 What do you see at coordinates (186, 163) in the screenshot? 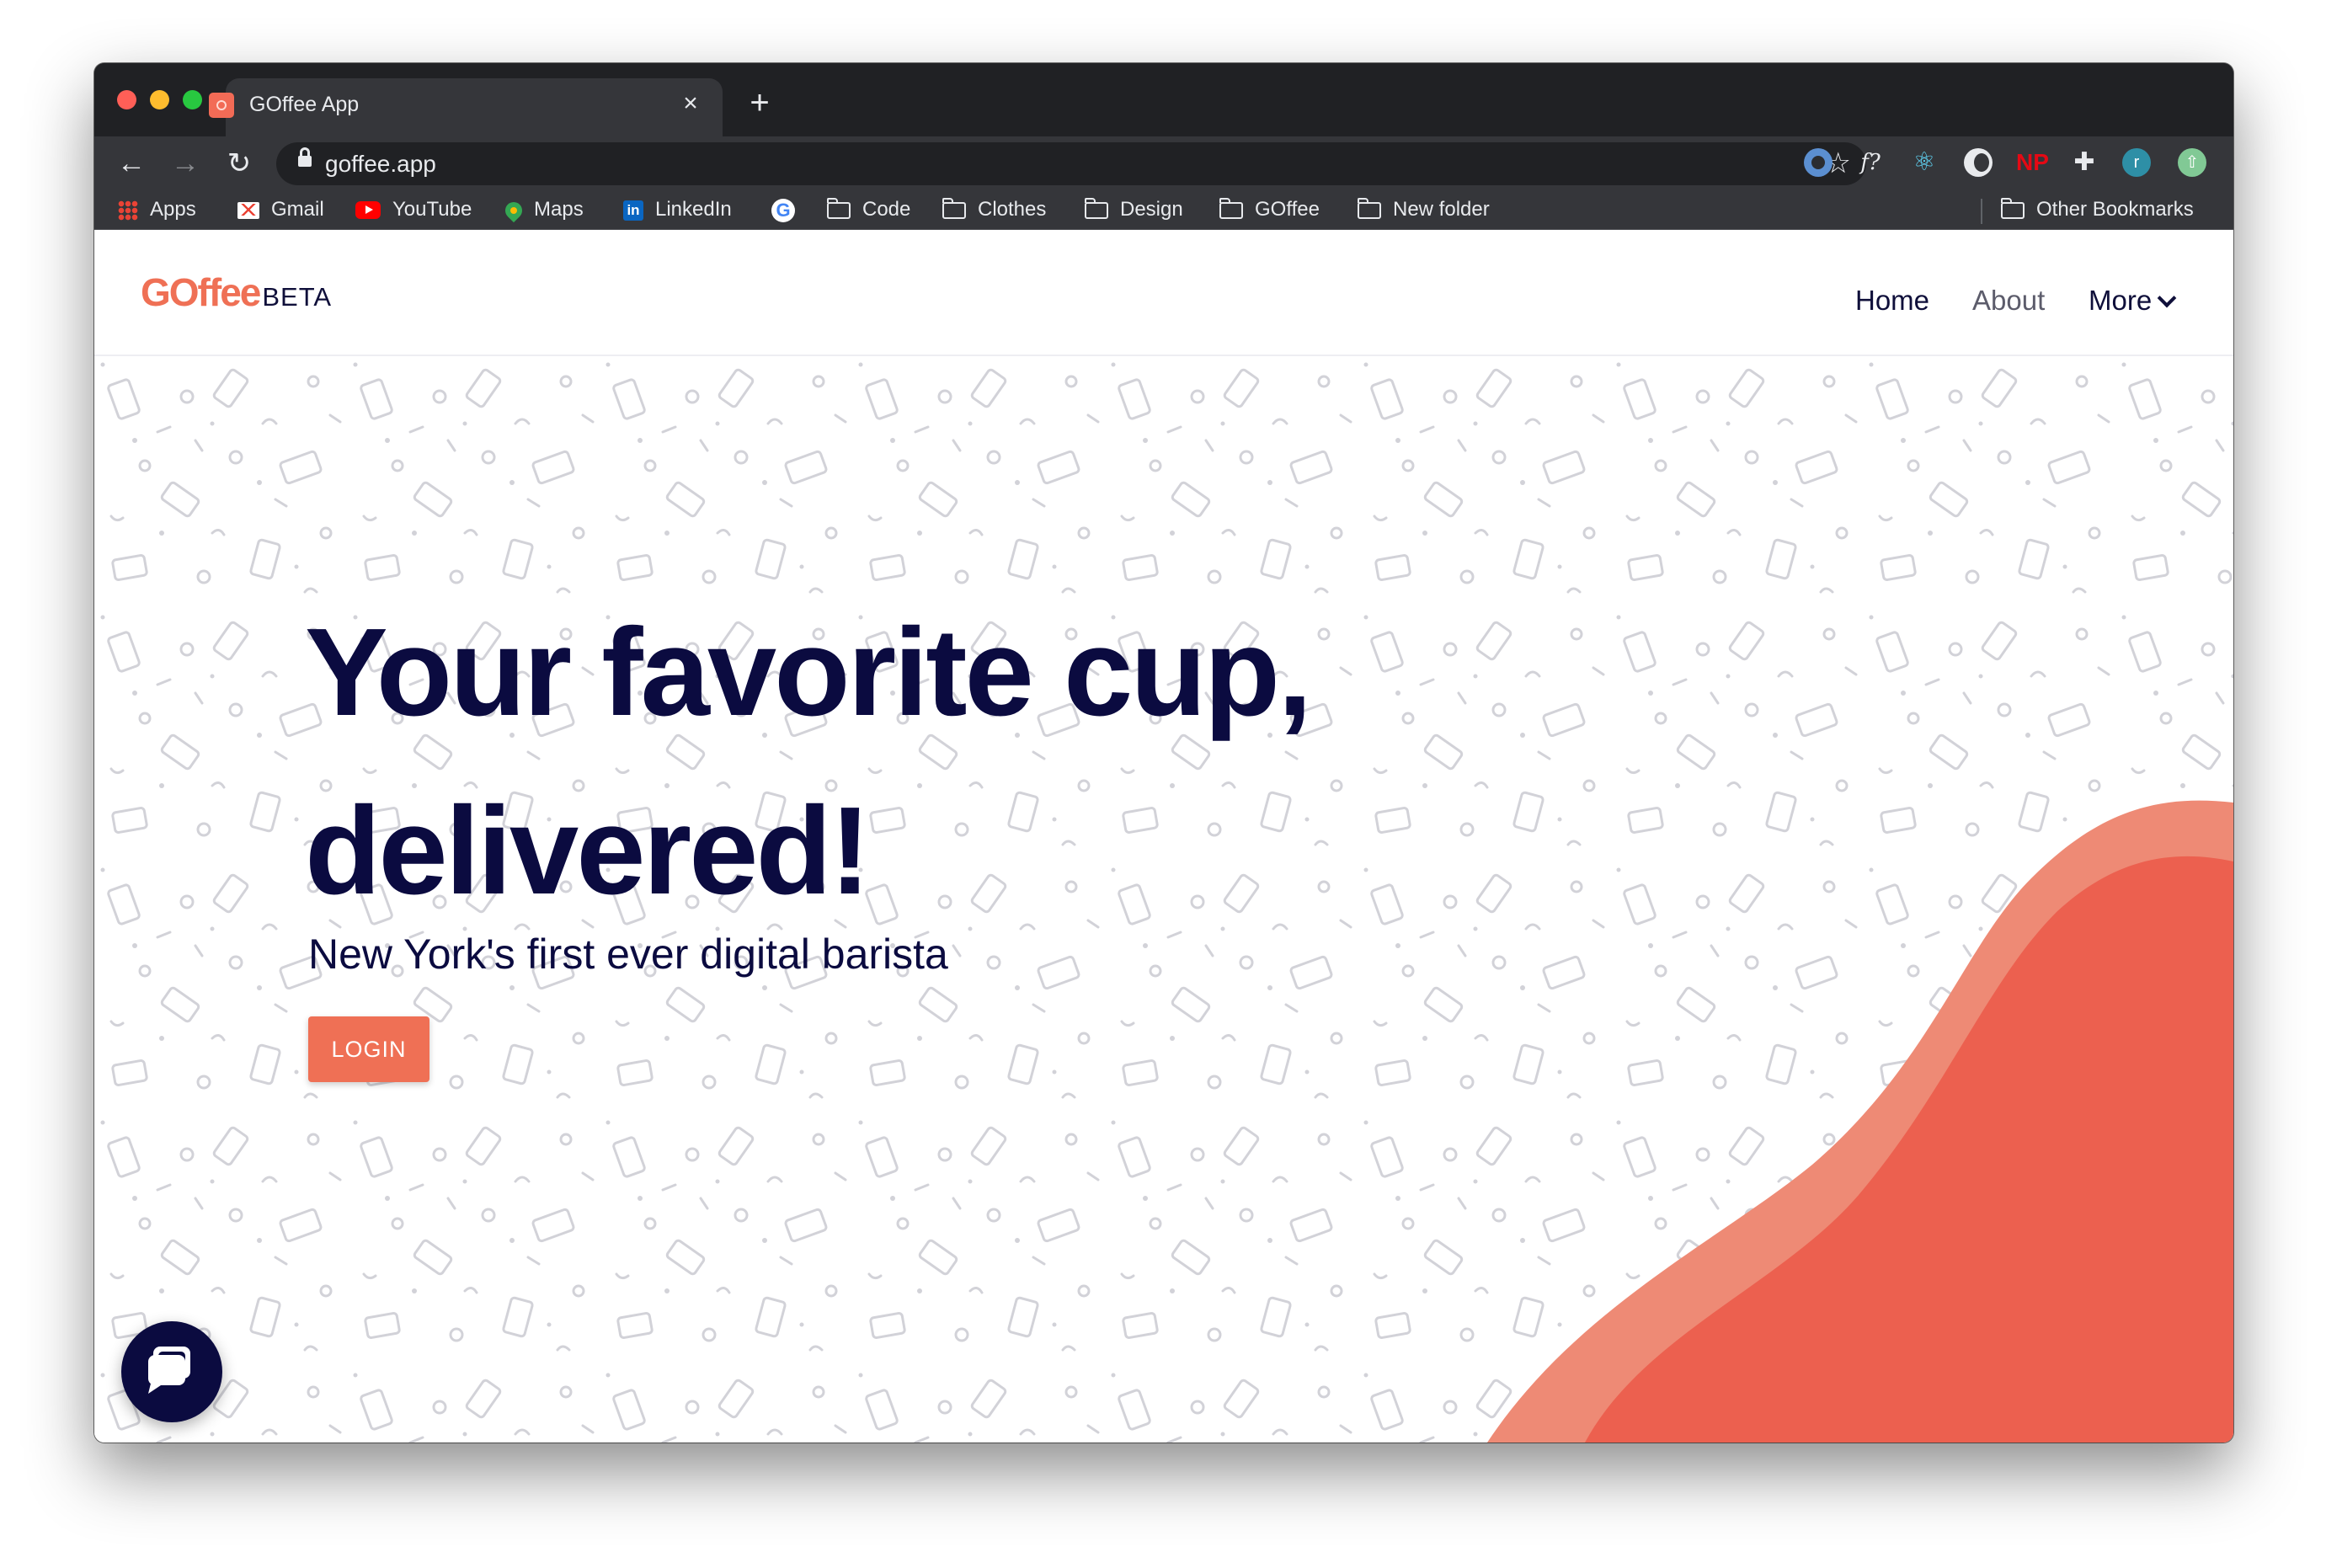
I see `forward-button: →` at bounding box center [186, 163].